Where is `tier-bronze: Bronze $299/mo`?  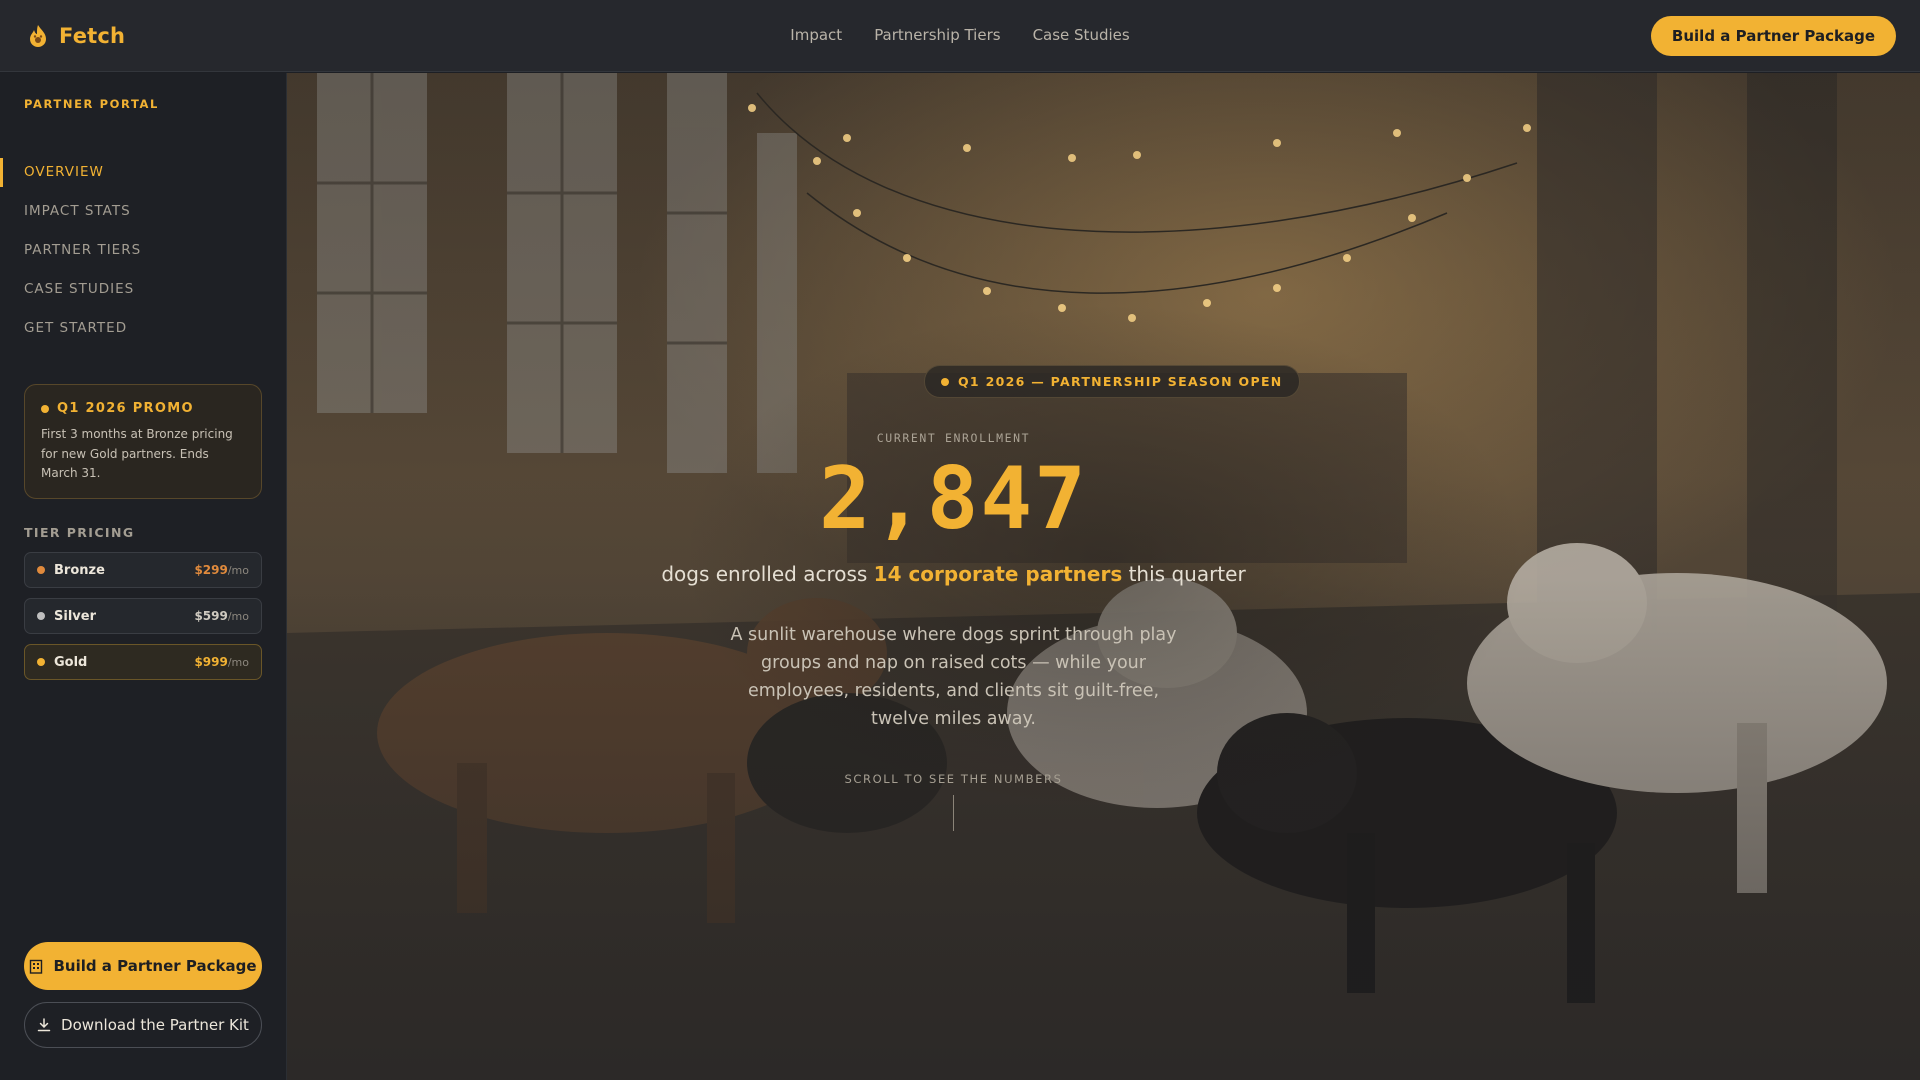
tier-bronze: Bronze $299/mo is located at coordinates (143, 570).